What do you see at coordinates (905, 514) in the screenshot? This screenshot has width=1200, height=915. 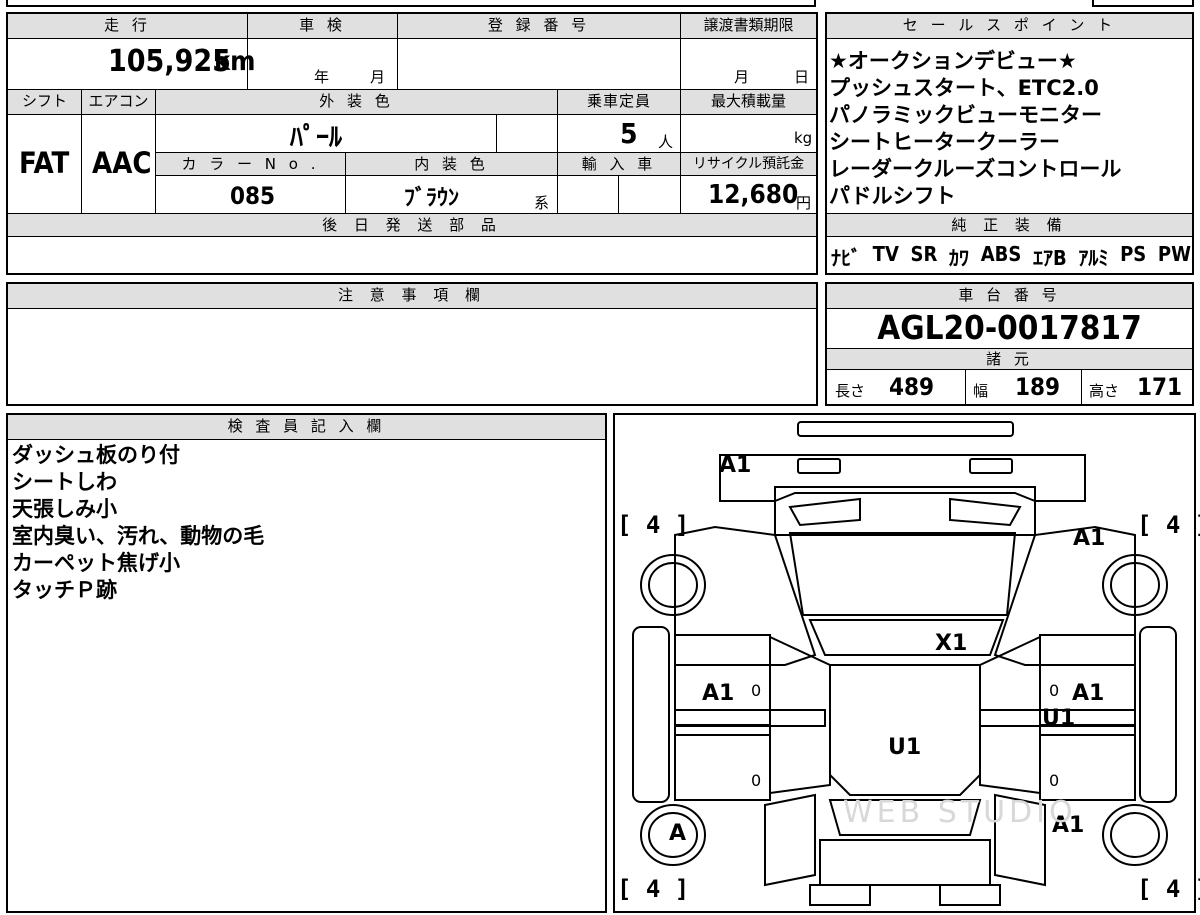 I see `hood-outline` at bounding box center [905, 514].